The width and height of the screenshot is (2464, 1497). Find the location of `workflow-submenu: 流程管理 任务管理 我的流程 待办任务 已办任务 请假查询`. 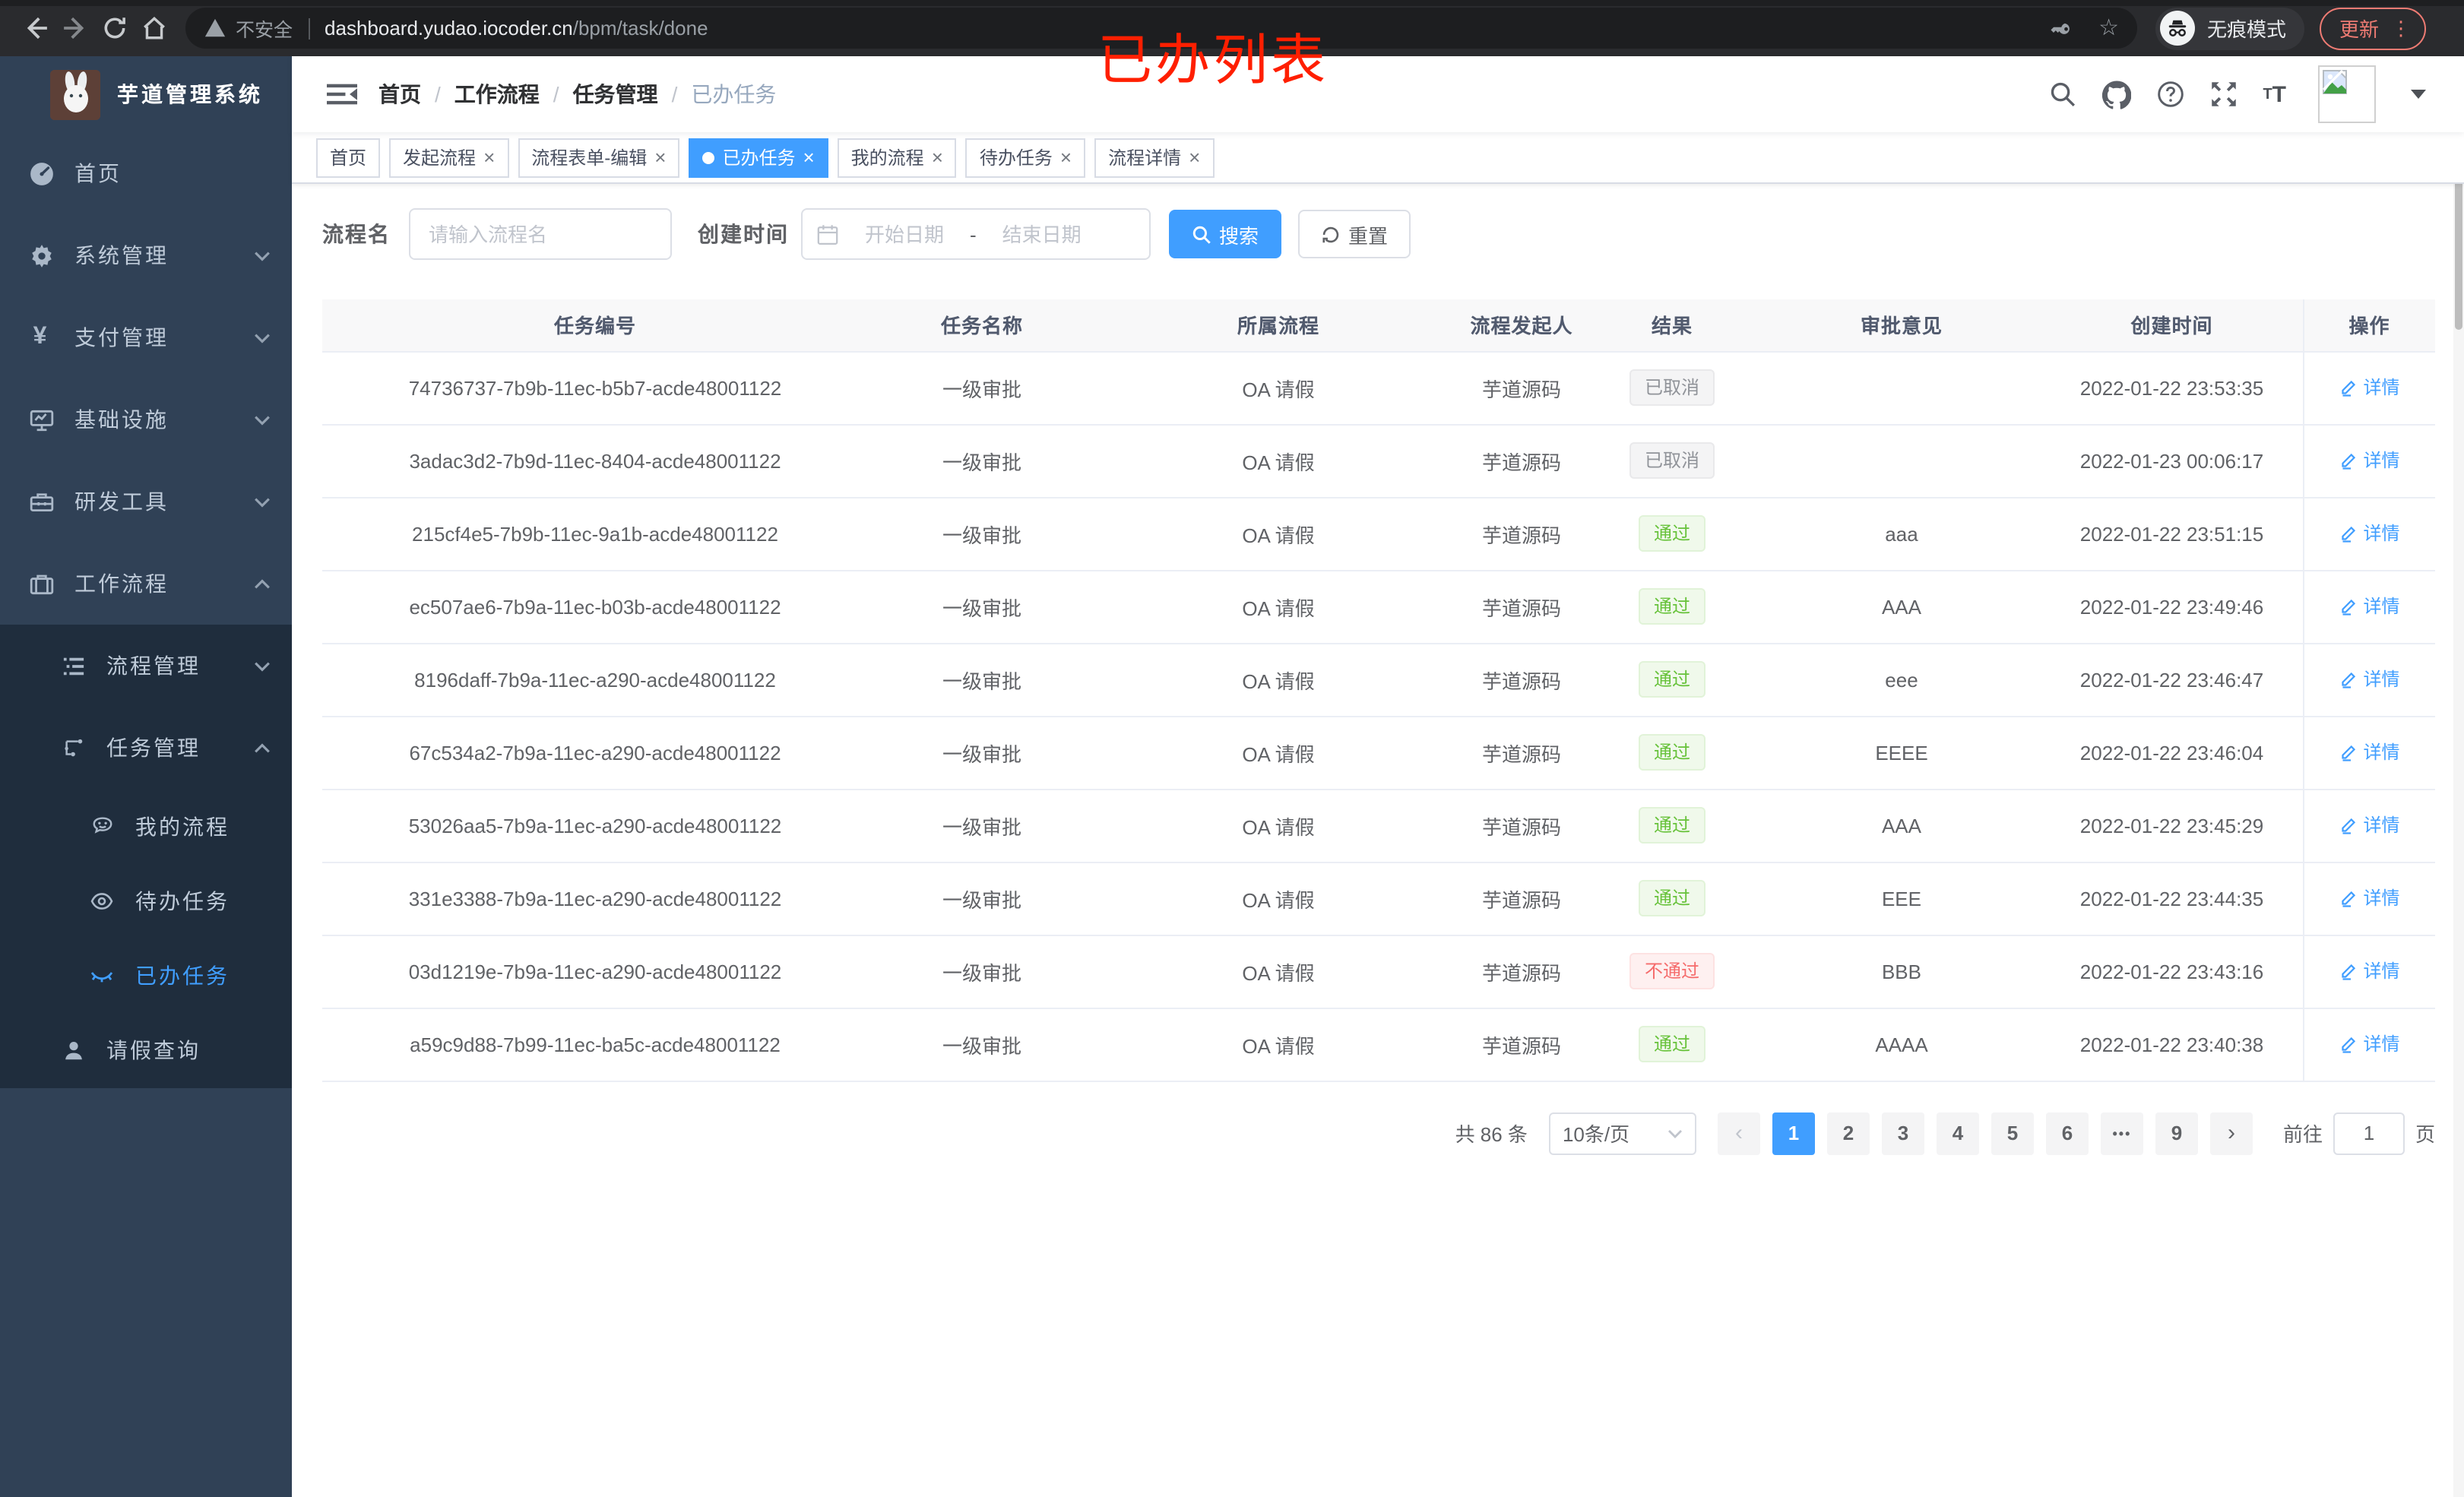

workflow-submenu: 流程管理 任务管理 我的流程 待办任务 已办任务 请假查询 is located at coordinates (146, 857).